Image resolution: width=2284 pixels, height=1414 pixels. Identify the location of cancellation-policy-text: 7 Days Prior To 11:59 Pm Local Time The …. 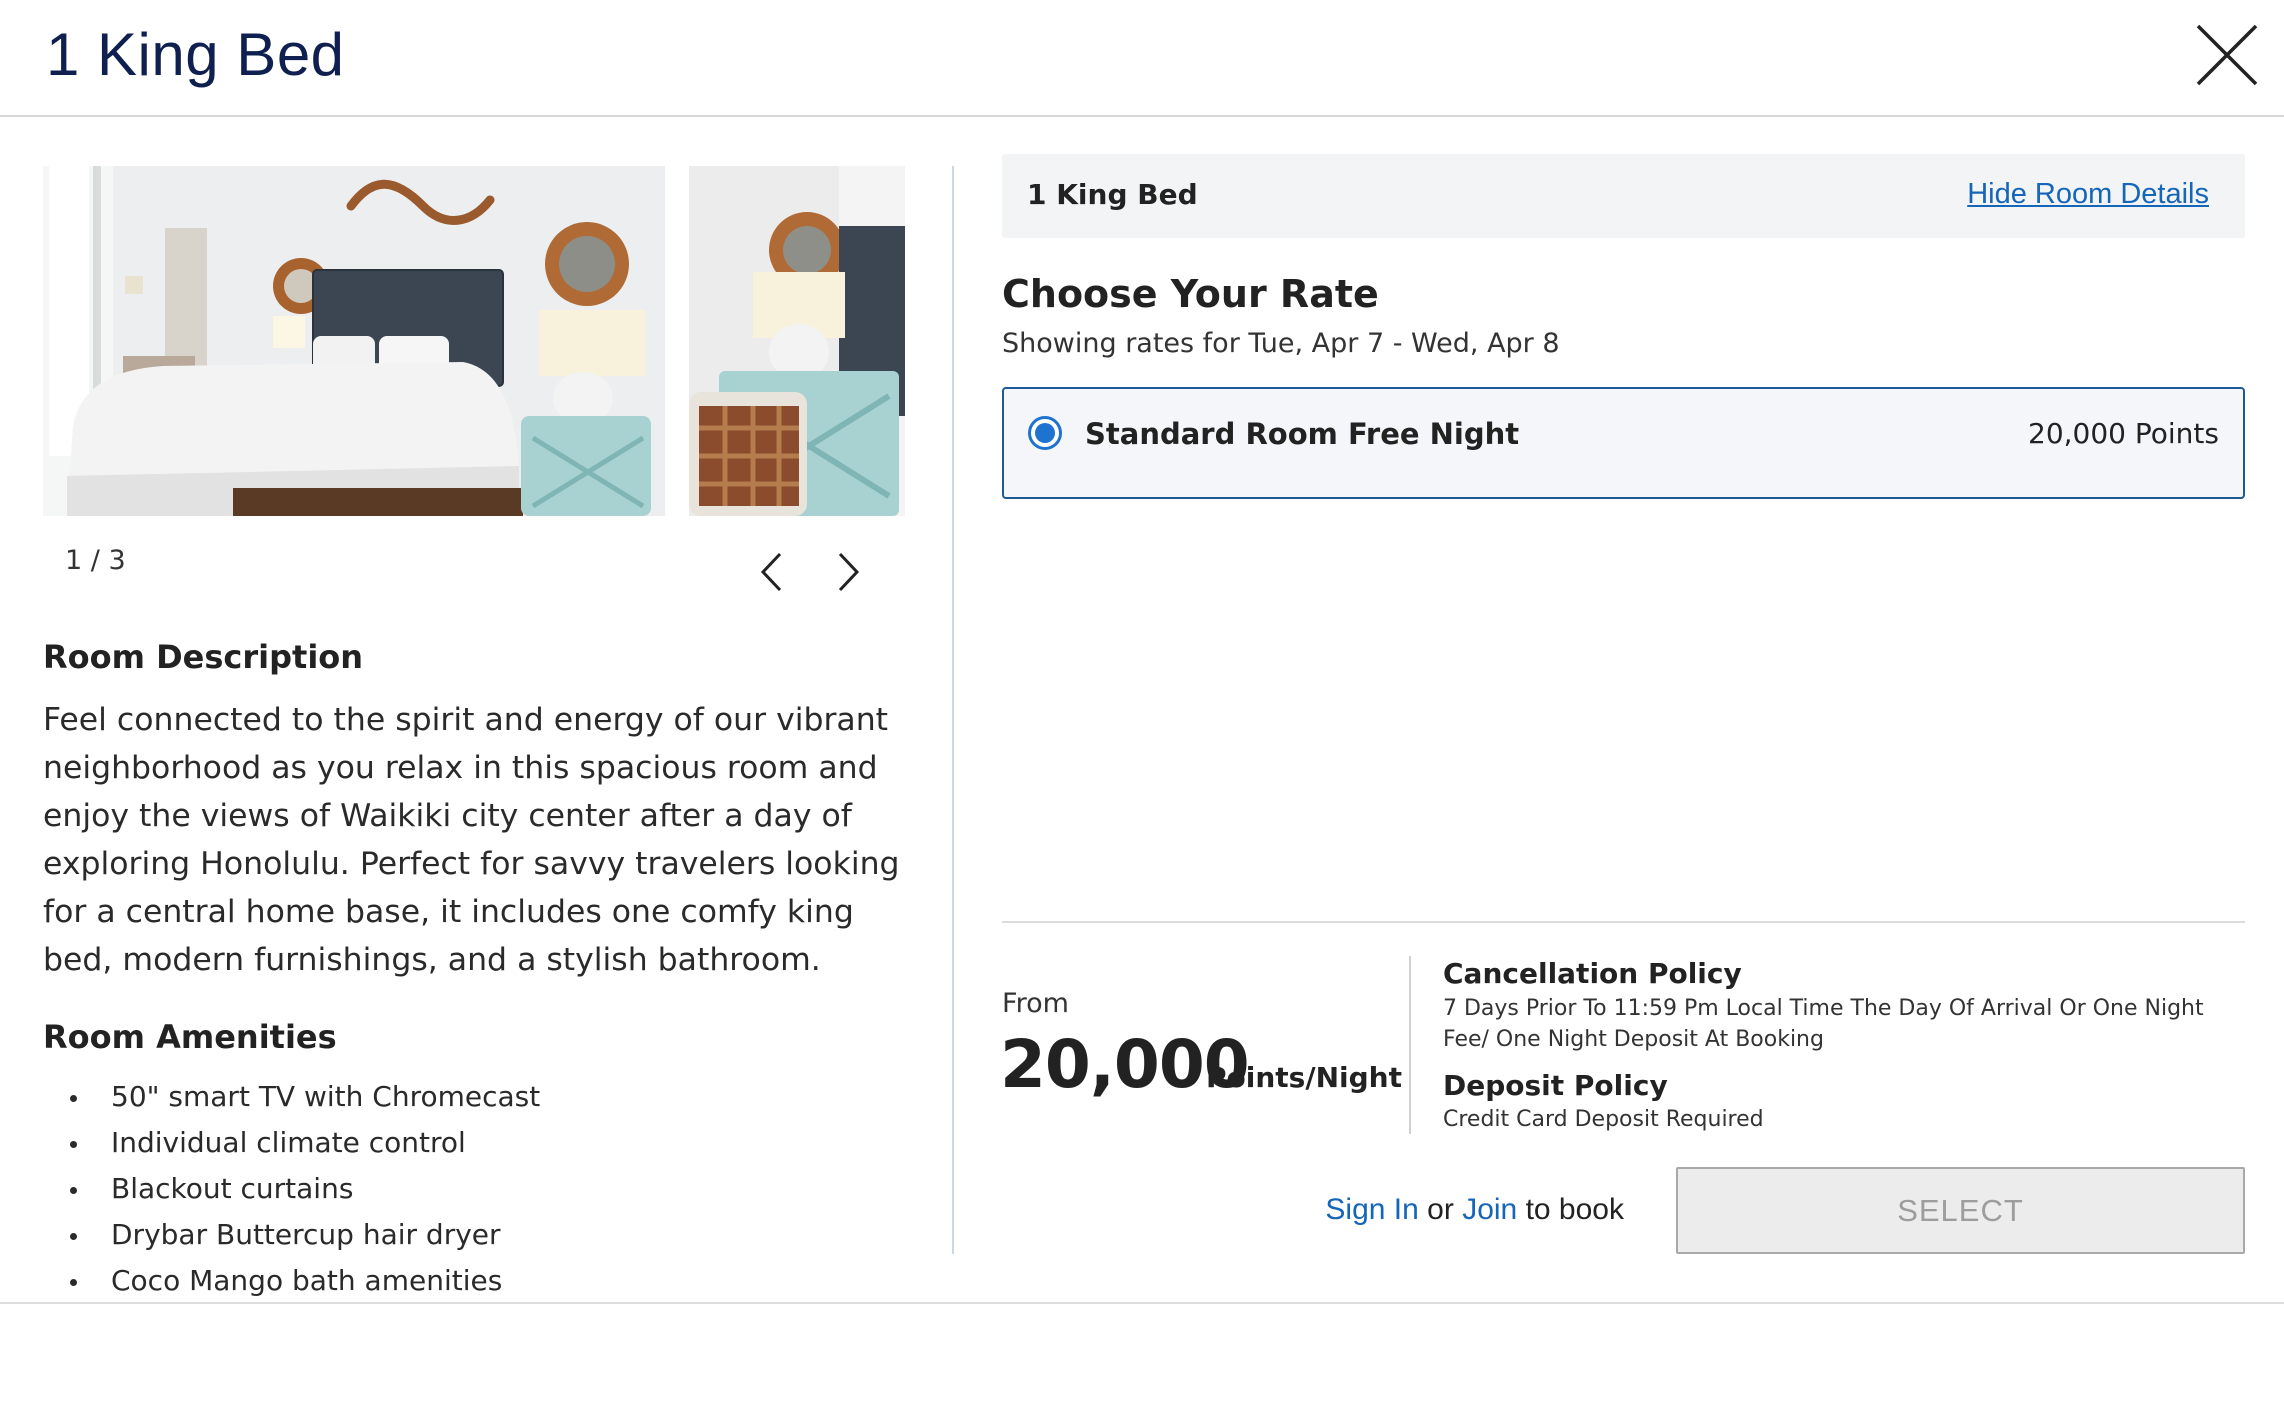
(1823, 1024).